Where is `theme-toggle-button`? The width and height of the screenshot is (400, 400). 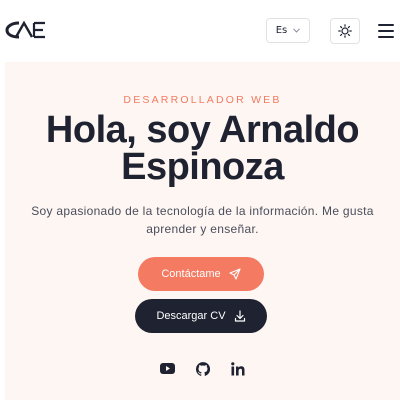 theme-toggle-button is located at coordinates (345, 31).